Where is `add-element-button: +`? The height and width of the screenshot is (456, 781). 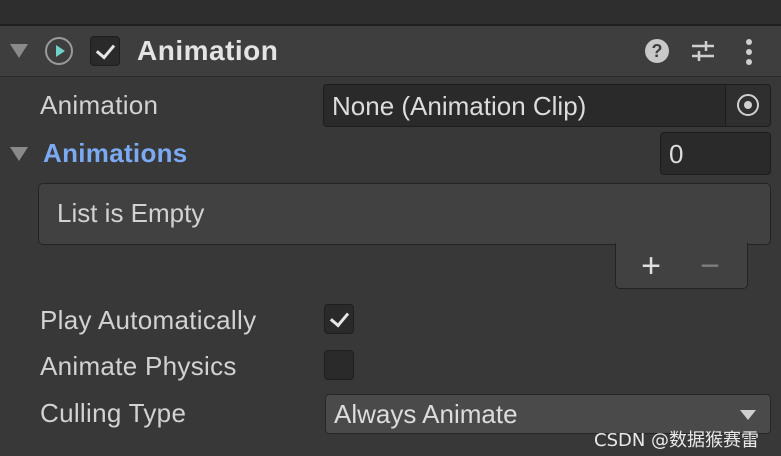 add-element-button: + is located at coordinates (651, 266).